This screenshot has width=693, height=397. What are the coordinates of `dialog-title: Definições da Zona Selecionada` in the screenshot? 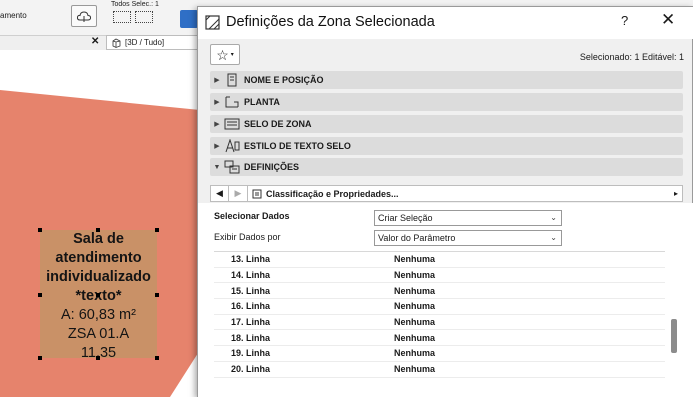 It's located at (330, 22).